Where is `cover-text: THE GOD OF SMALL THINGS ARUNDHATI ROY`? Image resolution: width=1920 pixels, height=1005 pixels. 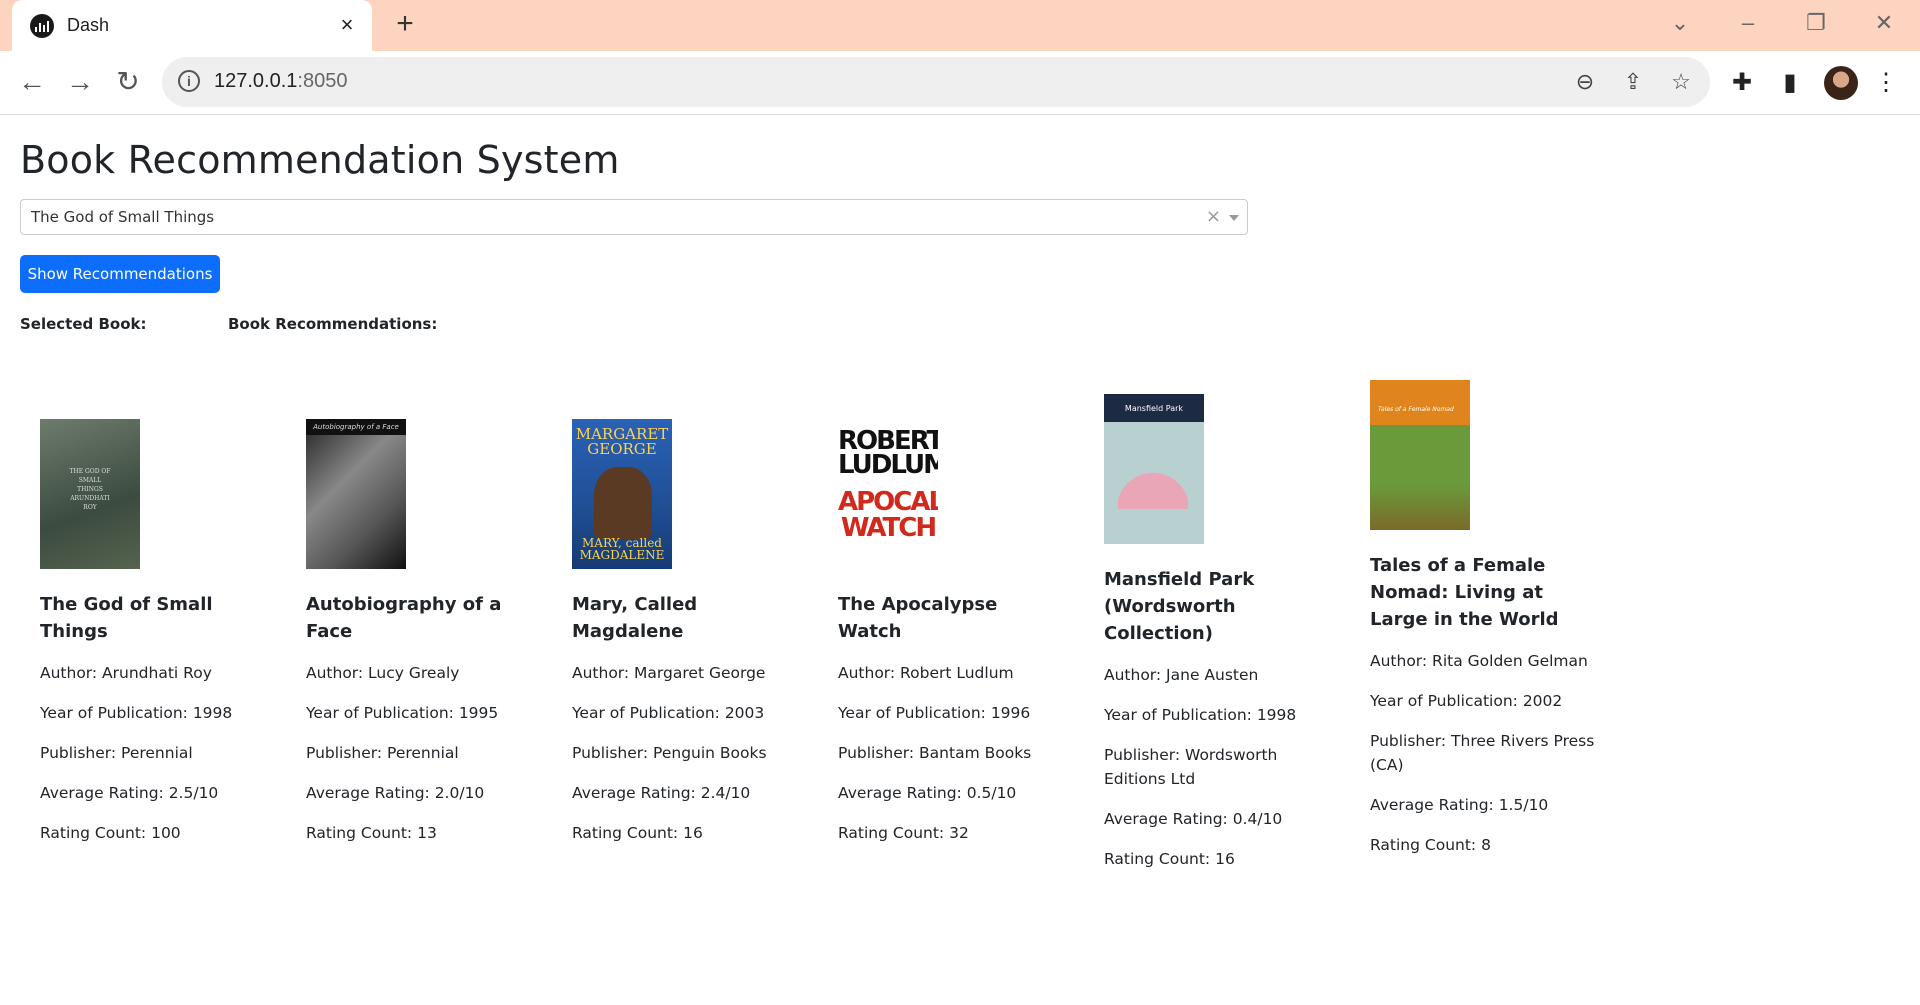 cover-text: THE GOD OF SMALL THINGS ARUNDHATI ROY is located at coordinates (90, 489).